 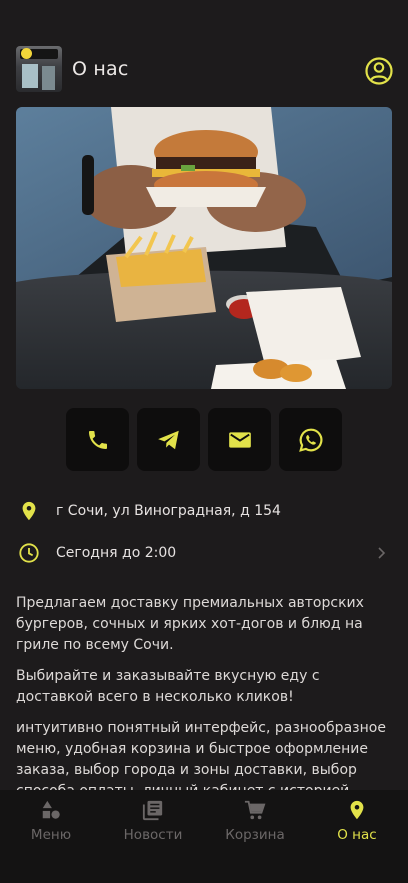 I want to click on shapes-icon, so click(x=51, y=810).